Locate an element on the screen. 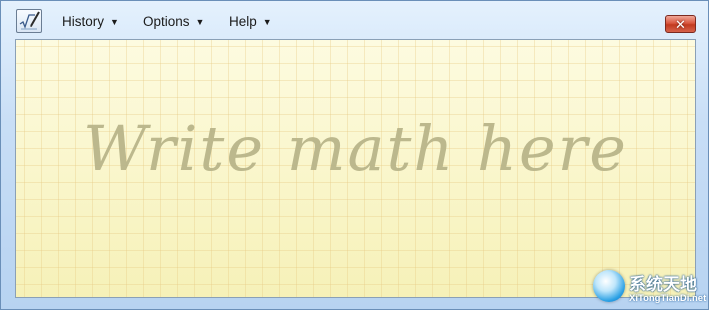 The height and width of the screenshot is (310, 709). watermark: 系统天地 XiTongTianDi.net is located at coordinates (649, 287).